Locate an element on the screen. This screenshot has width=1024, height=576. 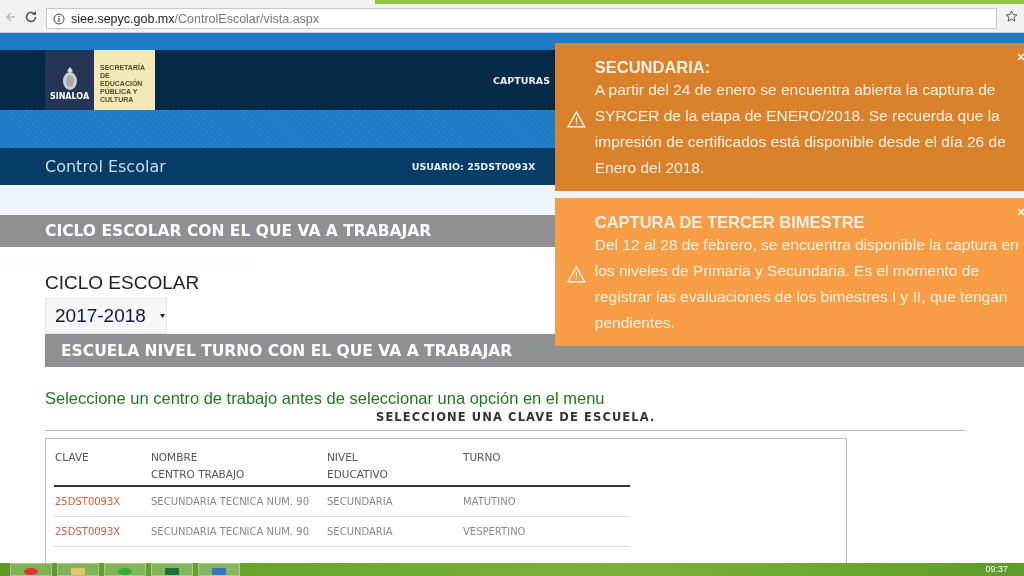
field-label: CICLO ESCOLAR is located at coordinates (122, 283).